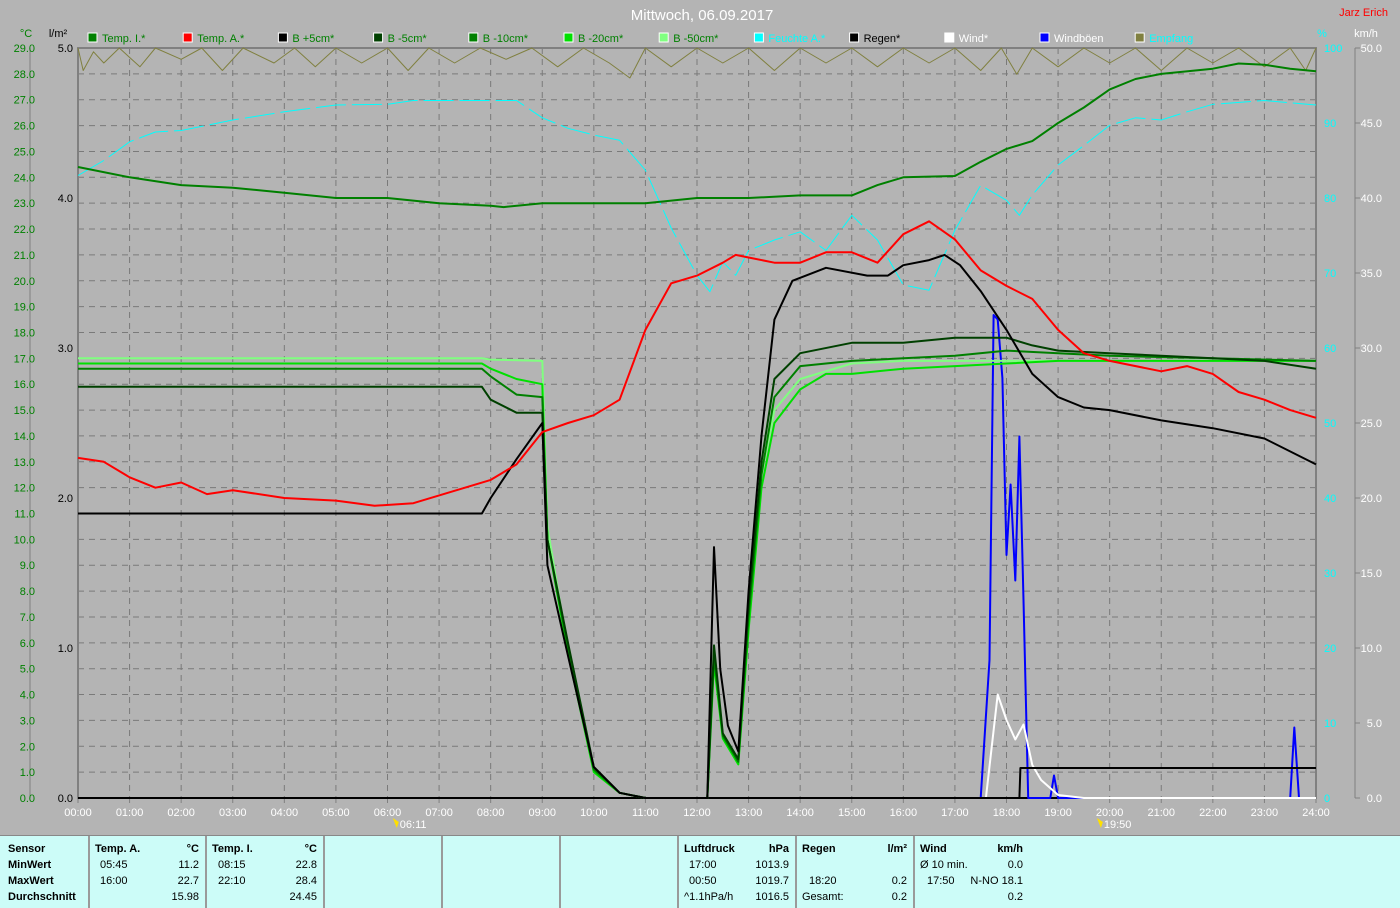 This screenshot has width=1400, height=908. What do you see at coordinates (232, 849) in the screenshot?
I see `temp-i-header: Temp. I.` at bounding box center [232, 849].